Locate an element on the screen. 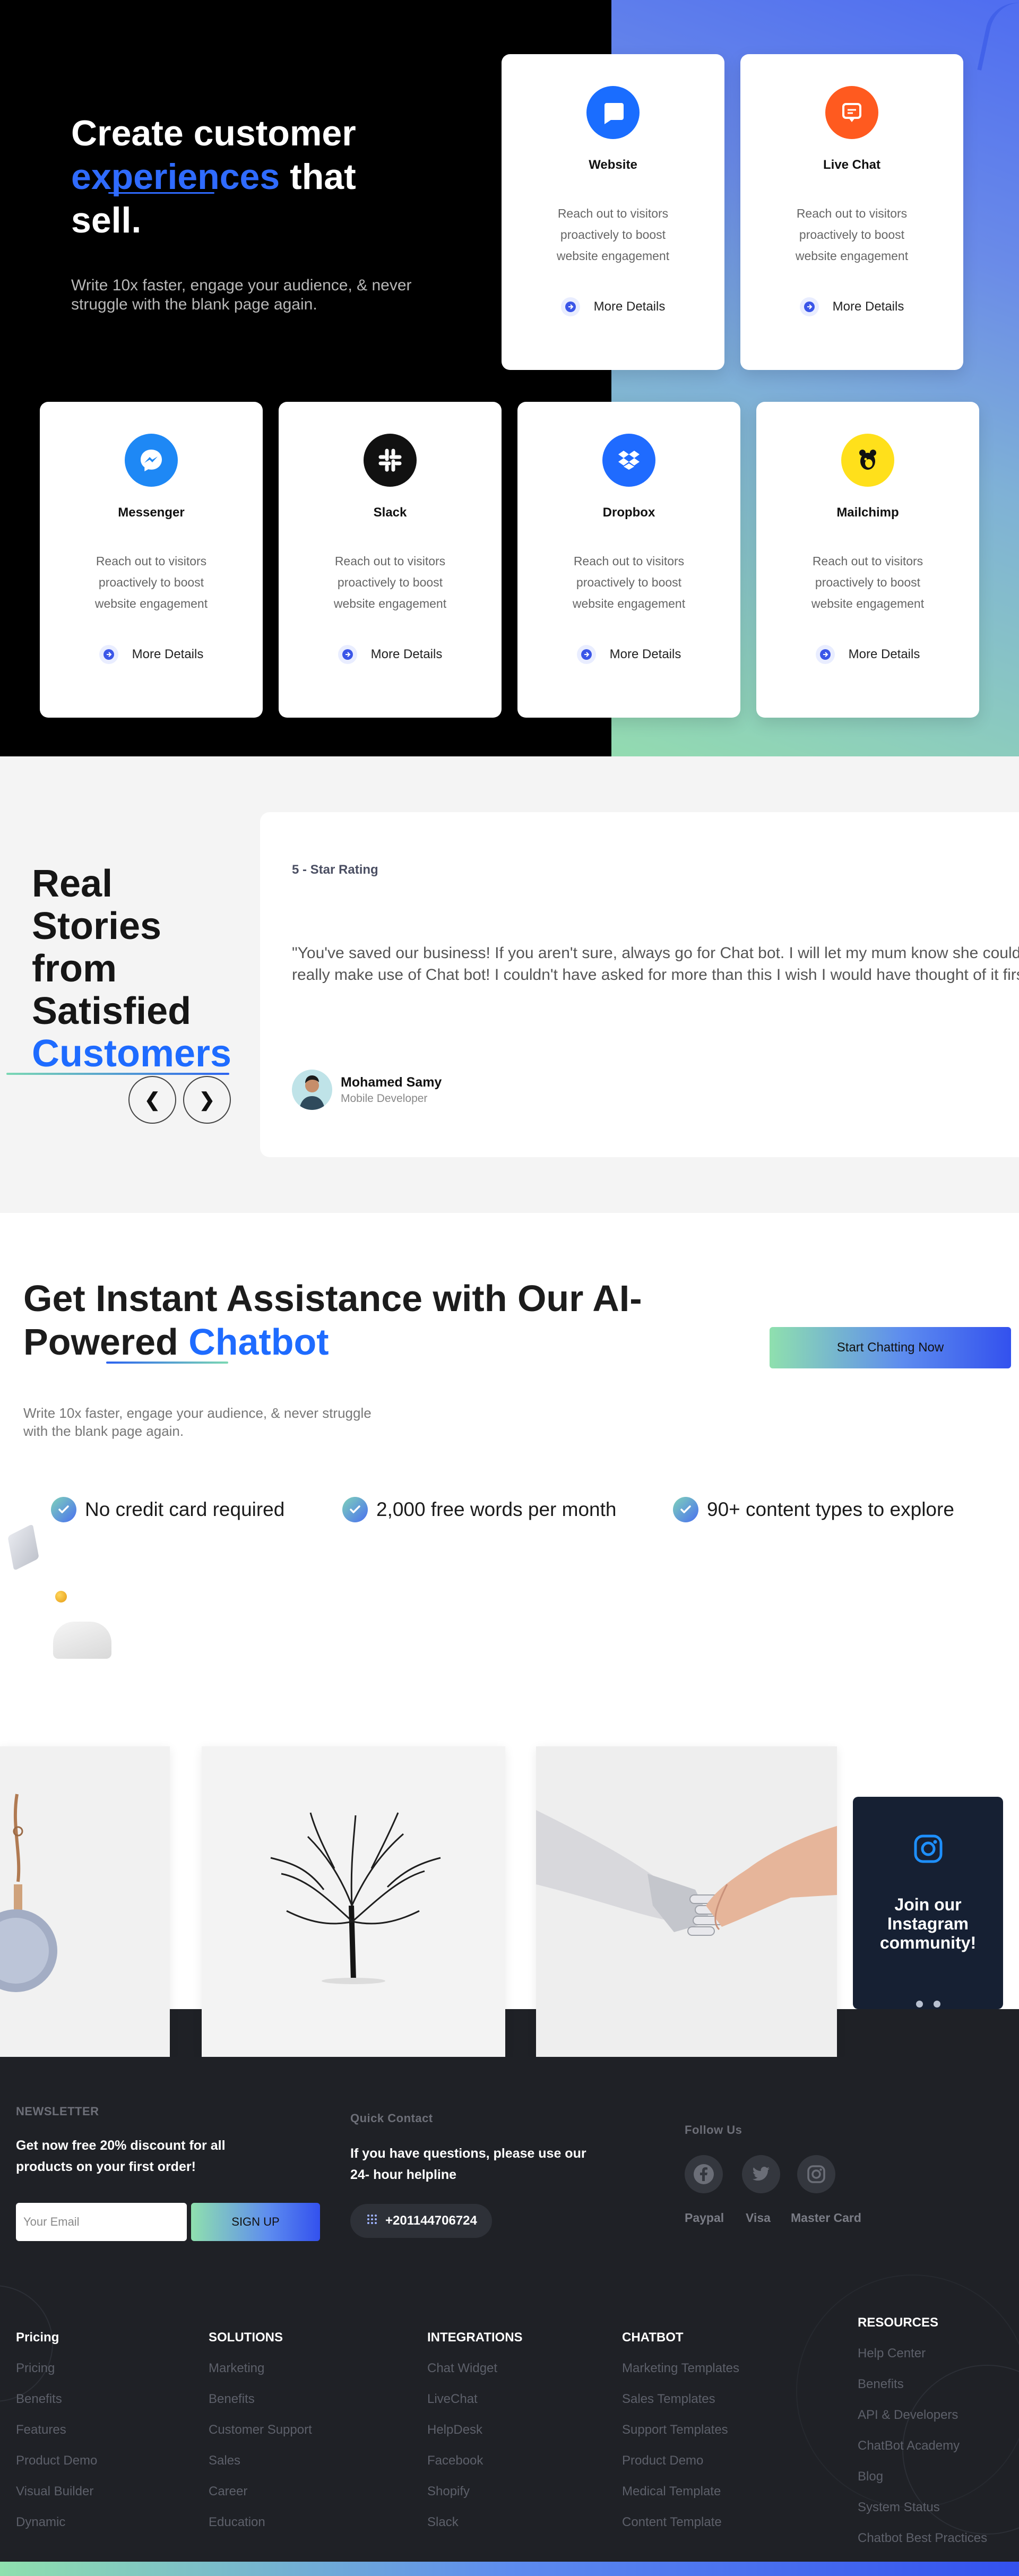  footer-link: Blog is located at coordinates (871, 2476).